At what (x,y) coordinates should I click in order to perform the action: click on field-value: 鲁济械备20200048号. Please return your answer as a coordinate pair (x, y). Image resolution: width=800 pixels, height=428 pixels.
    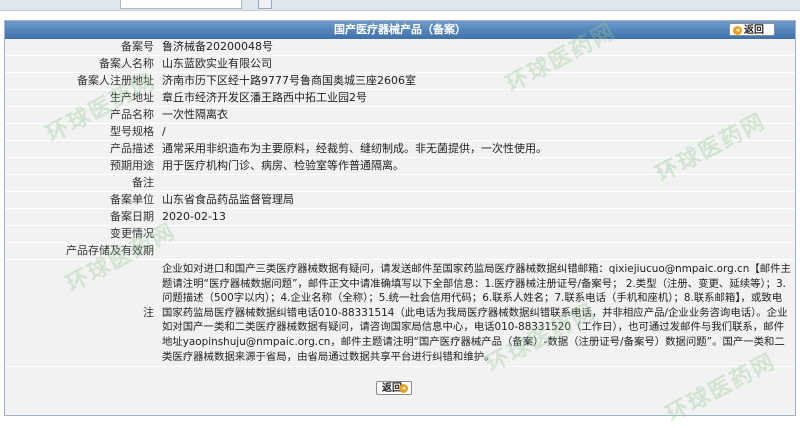
    Looking at the image, I should click on (476, 47).